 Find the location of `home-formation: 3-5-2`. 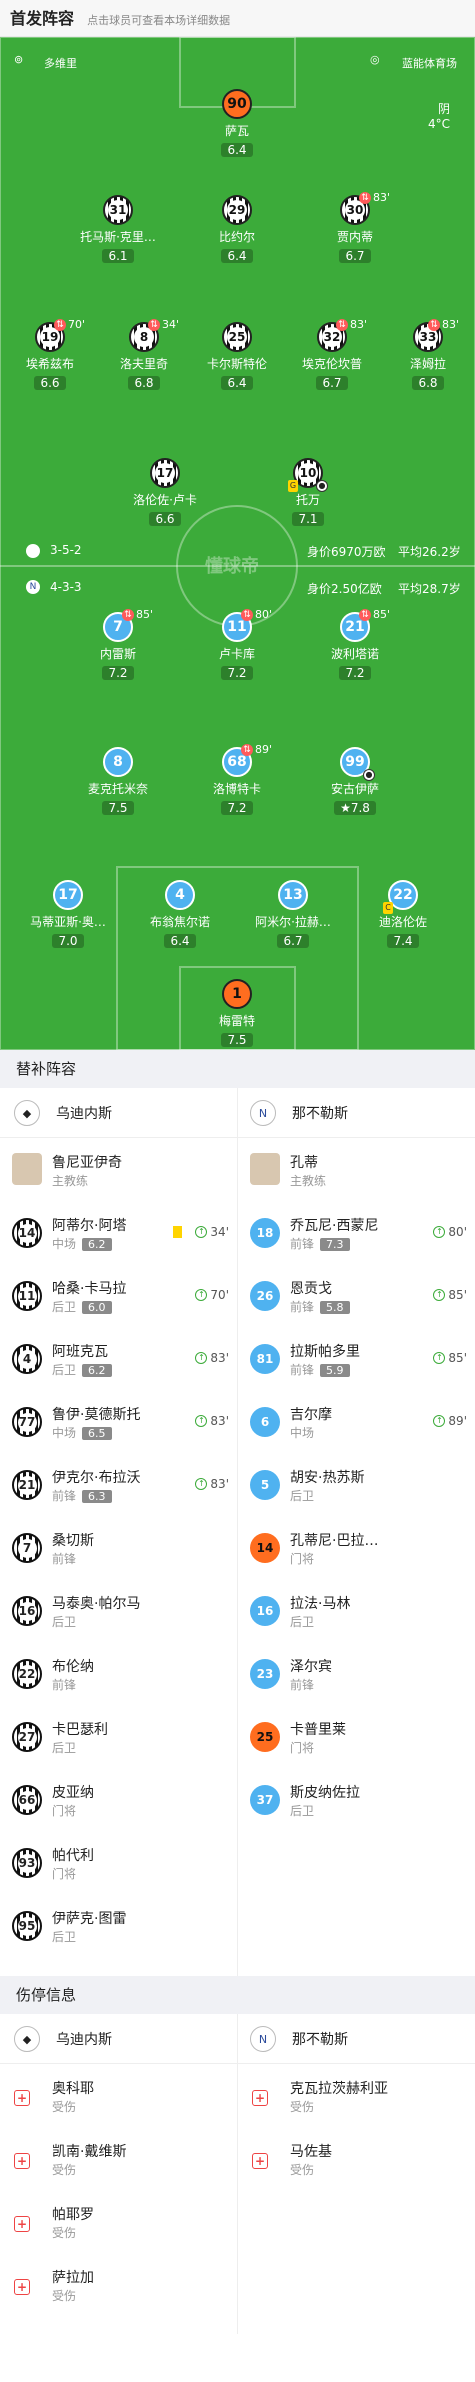

home-formation: 3-5-2 is located at coordinates (66, 550).